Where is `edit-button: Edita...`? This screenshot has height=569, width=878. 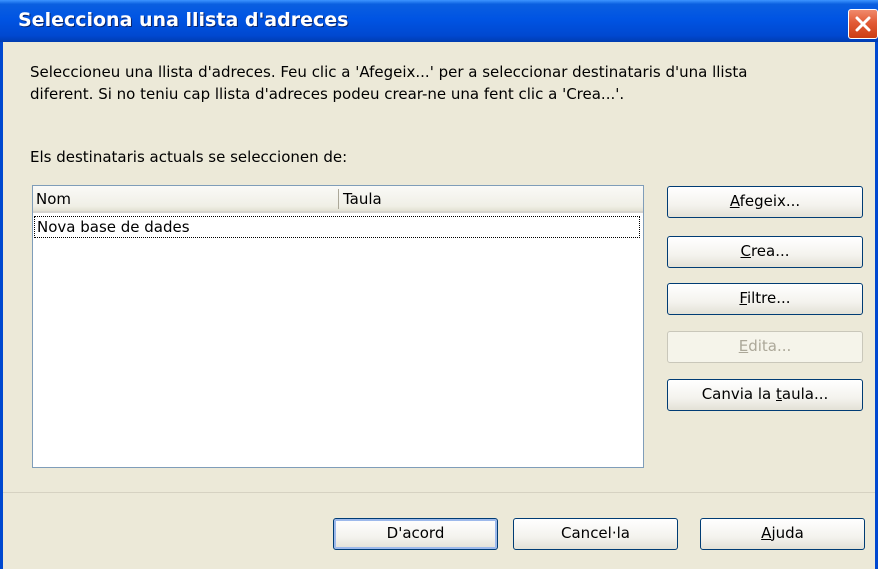
edit-button: Edita... is located at coordinates (765, 347).